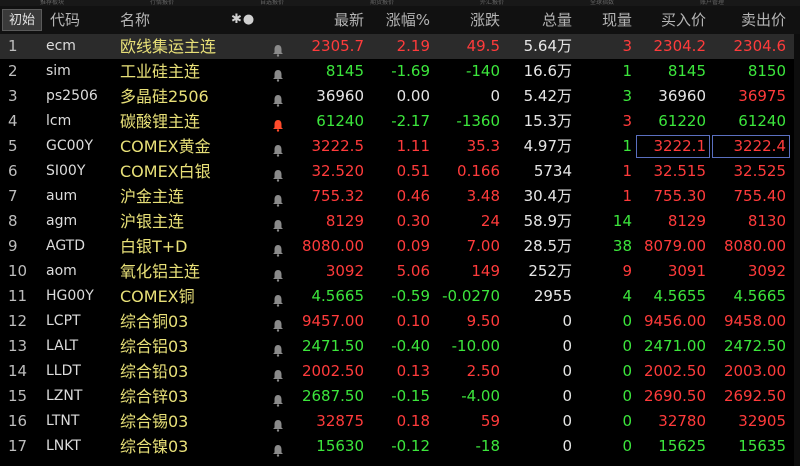 This screenshot has width=800, height=466. Describe the element at coordinates (750, 20) in the screenshot. I see `header-ask: 卖出价` at that location.